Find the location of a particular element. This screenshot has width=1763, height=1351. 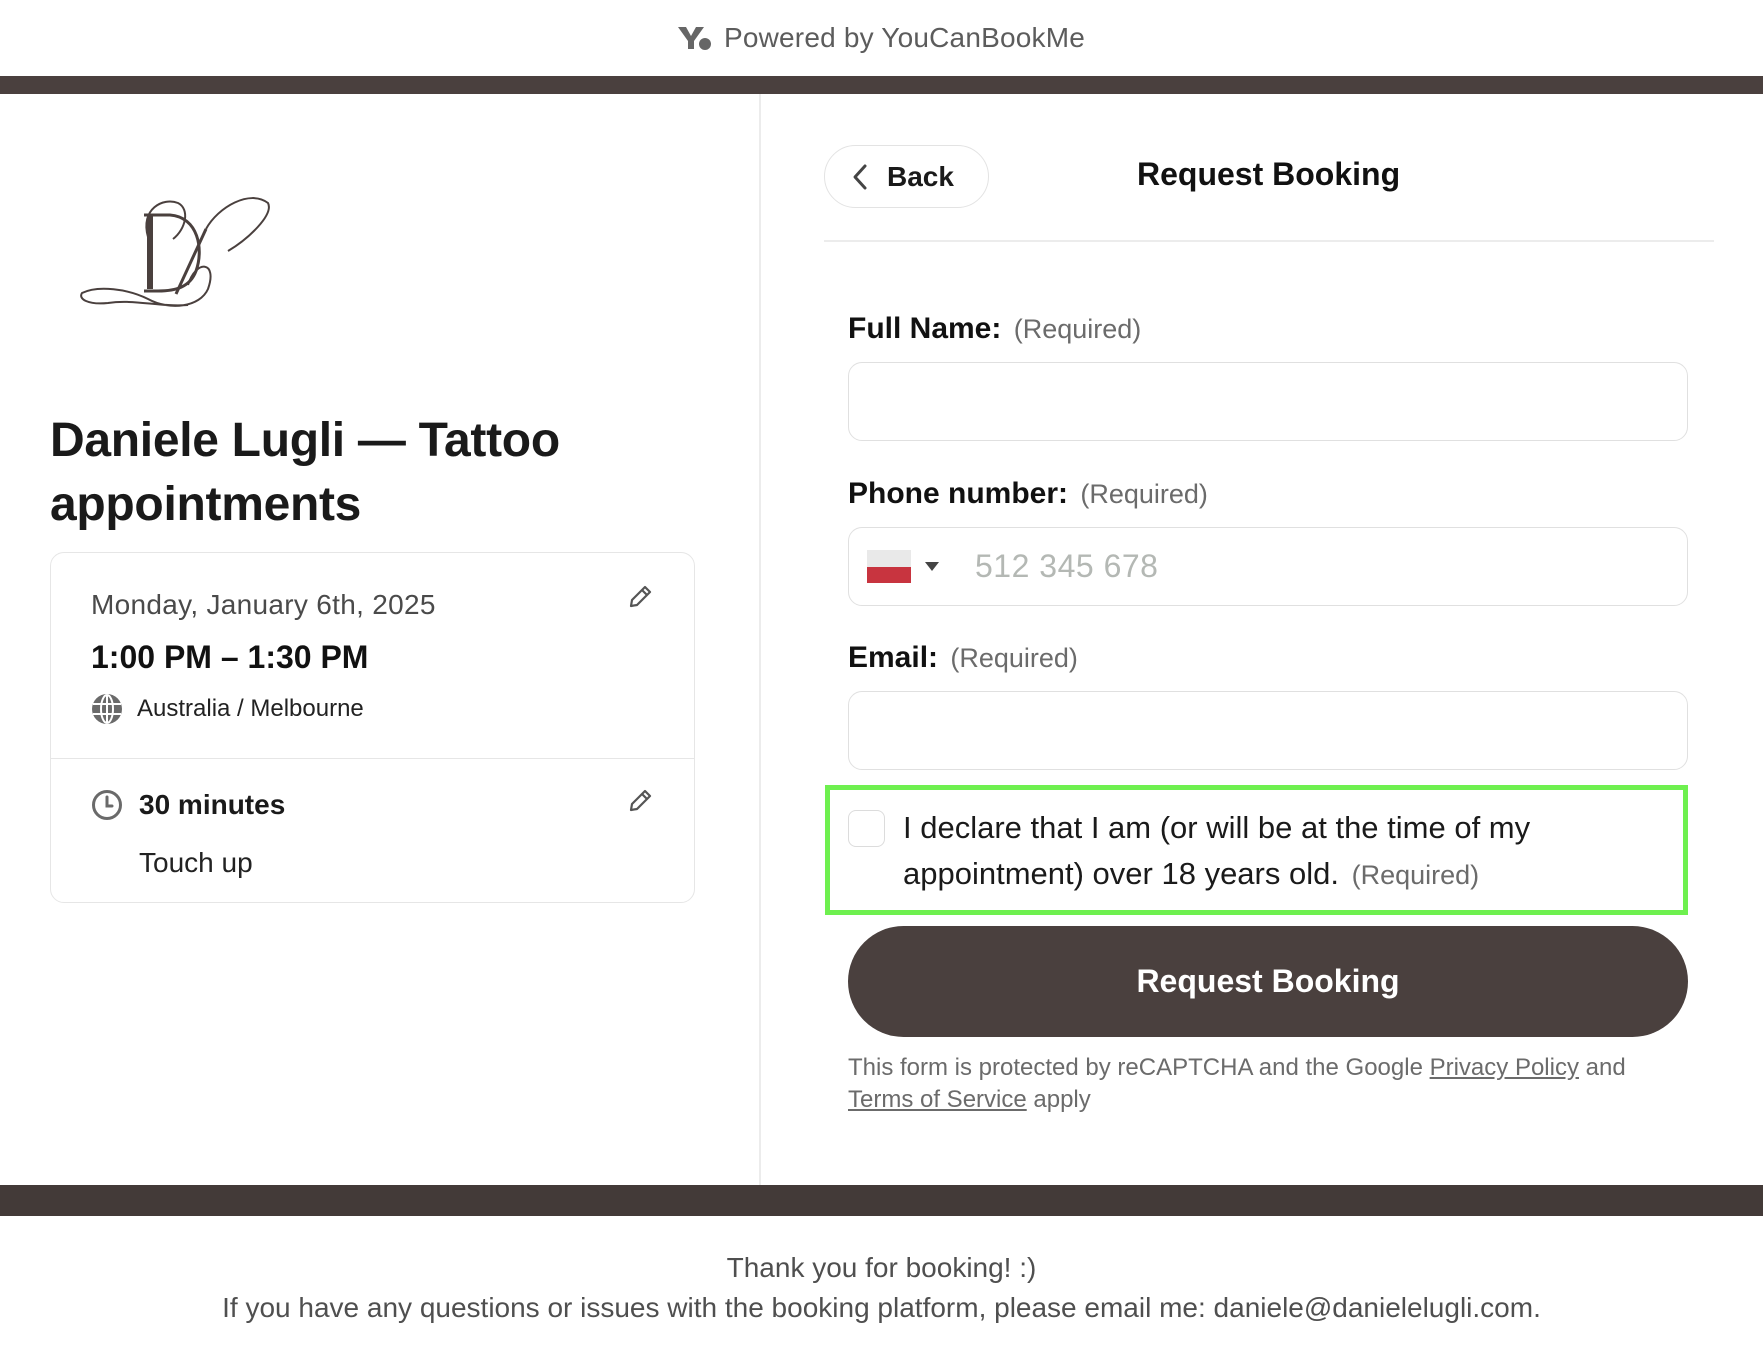

back-label: Back is located at coordinates (920, 176).